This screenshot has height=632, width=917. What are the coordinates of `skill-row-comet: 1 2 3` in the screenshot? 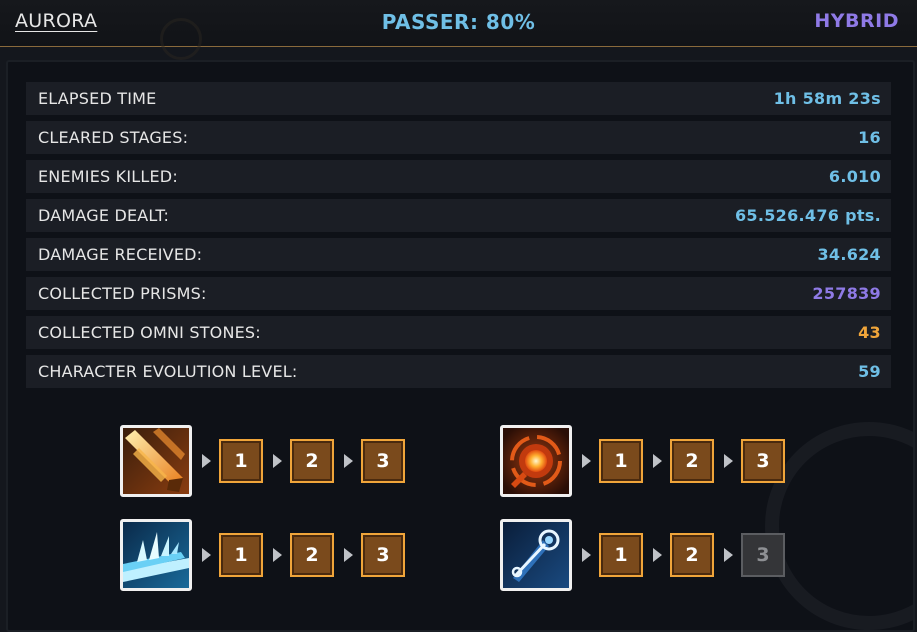 It's located at (642, 555).